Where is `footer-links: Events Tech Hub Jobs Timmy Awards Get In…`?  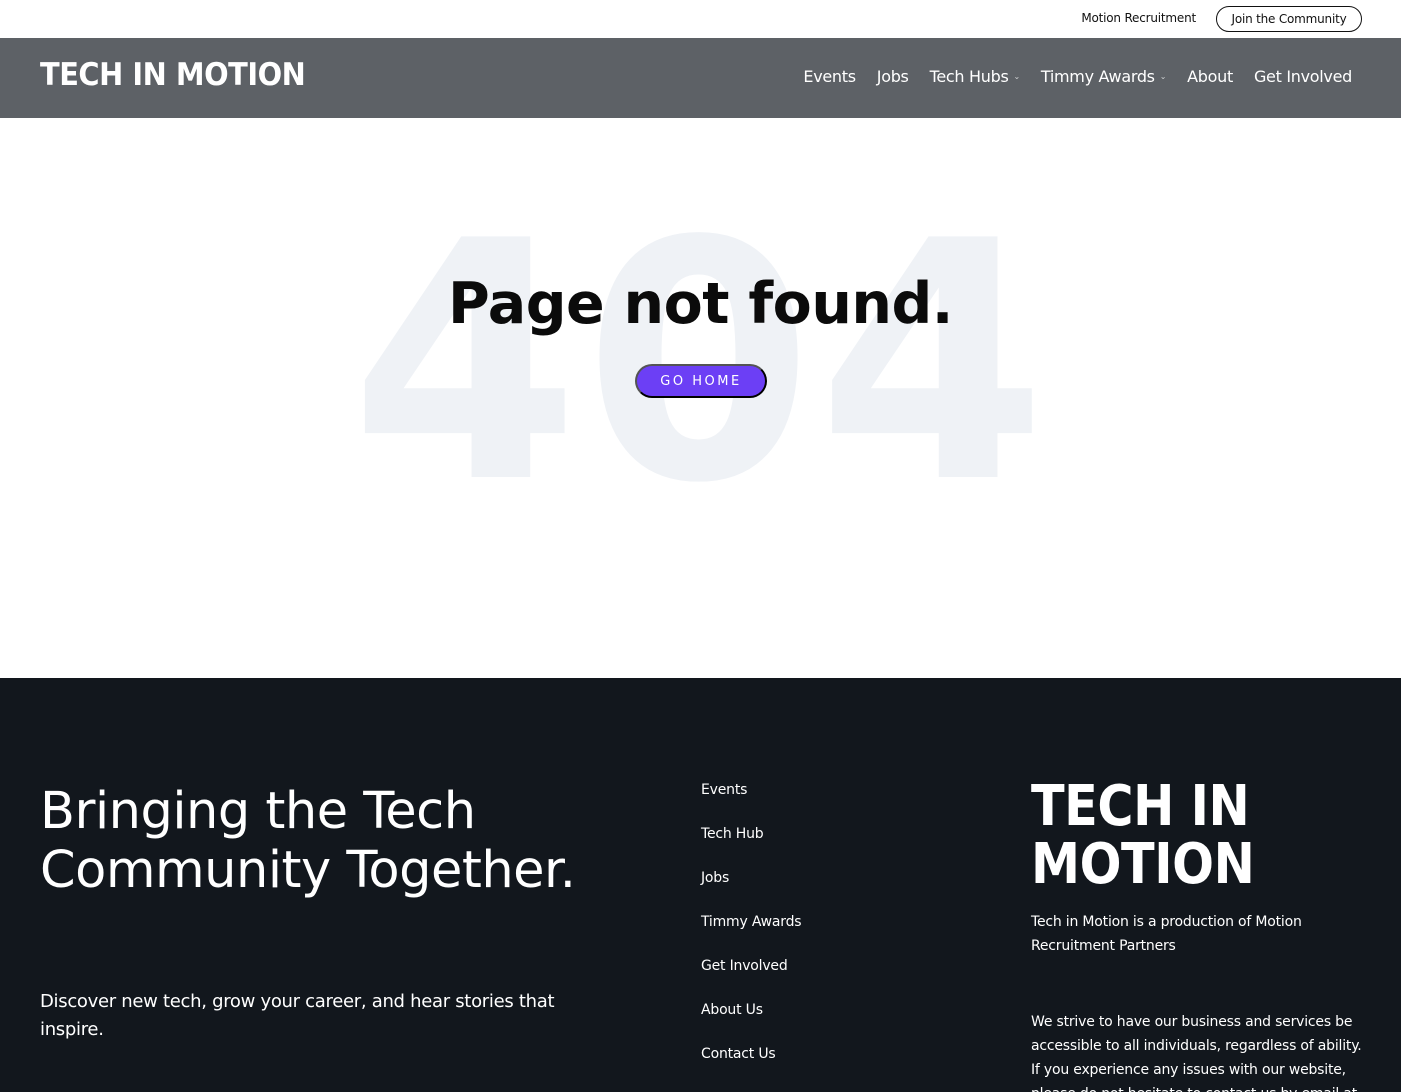
footer-links: Events Tech Hub Jobs Timmy Awards Get In… is located at coordinates (751, 936).